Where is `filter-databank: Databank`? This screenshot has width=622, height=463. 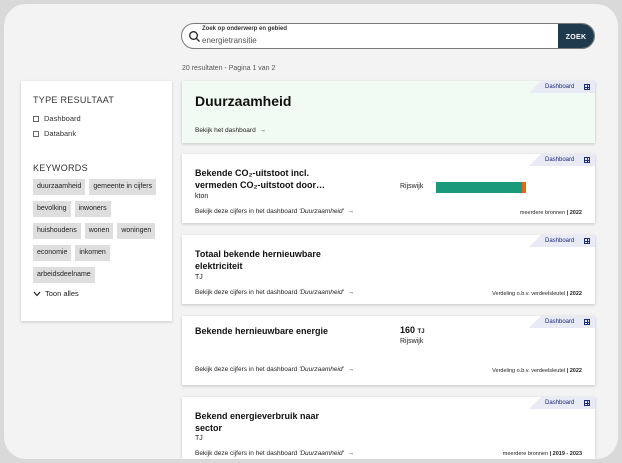 filter-databank: Databank is located at coordinates (96, 133).